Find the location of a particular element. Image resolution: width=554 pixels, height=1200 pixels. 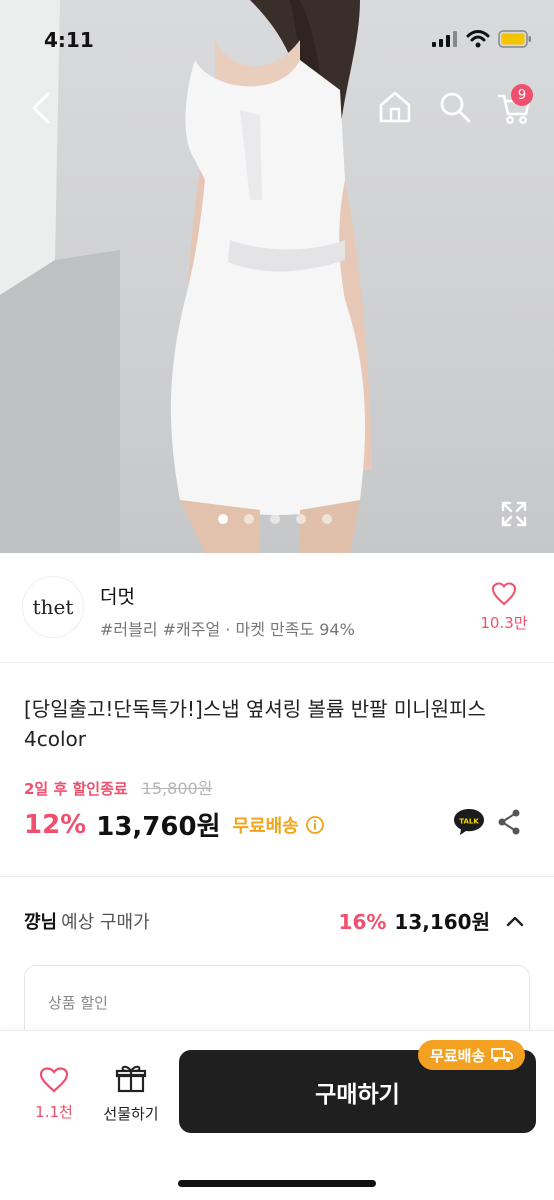

bottom-action-bar: 1.1천 선물하기 구매하기 무료배송 is located at coordinates (277, 1115).